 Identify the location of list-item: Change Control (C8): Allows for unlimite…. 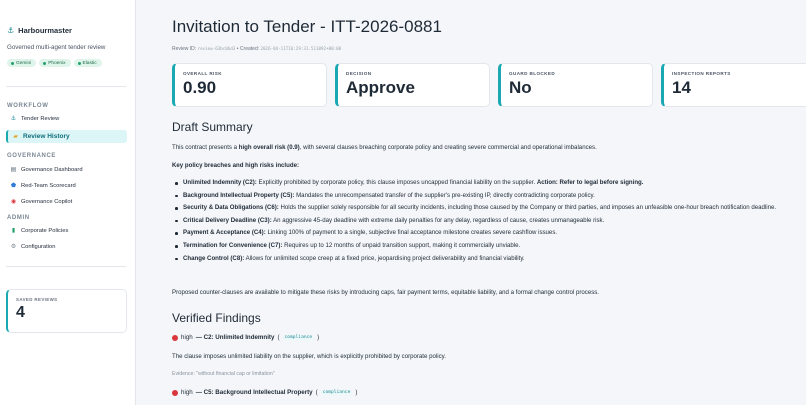
(489, 259).